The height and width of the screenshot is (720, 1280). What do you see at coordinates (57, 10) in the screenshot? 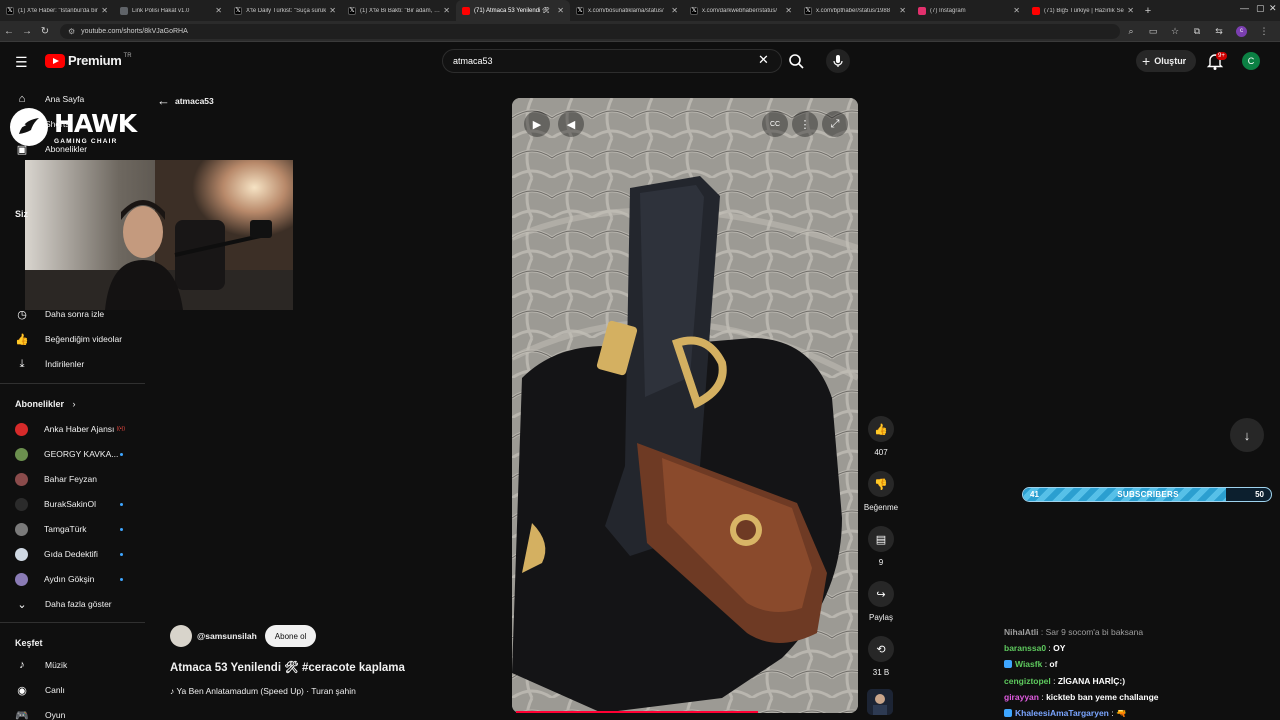
I see `browser-tab: 𝕏 (1) X'te Haber: "İstanbul'da bir ✕` at bounding box center [57, 10].